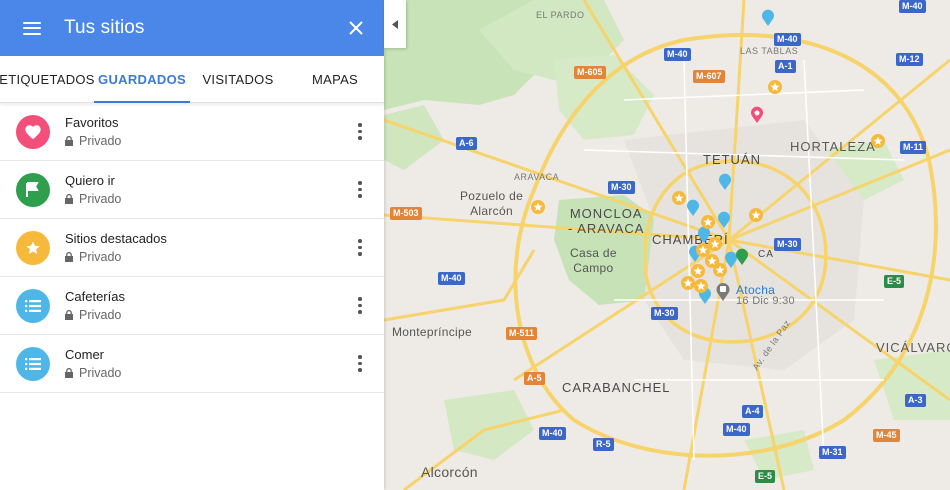  What do you see at coordinates (723, 292) in the screenshot?
I see `station-pin-icon` at bounding box center [723, 292].